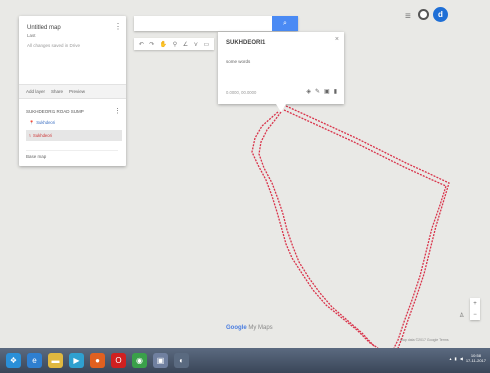  I want to click on taskbar-apps: ❖ e ▬ ▶ ● O ◉ ▣ ◐, so click(94, 360).